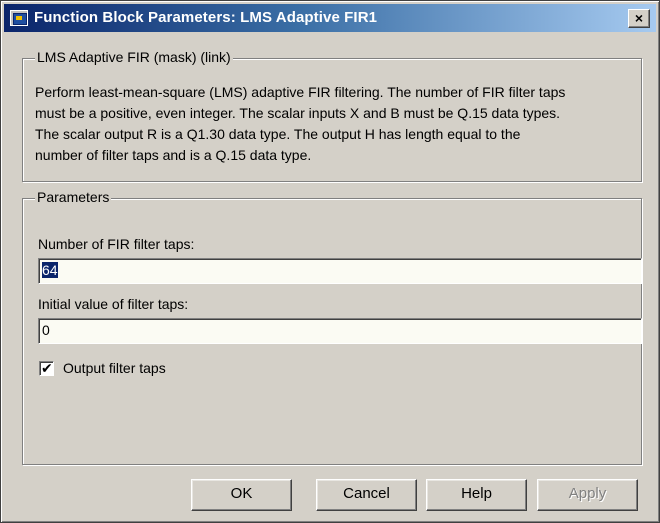 Image resolution: width=660 pixels, height=523 pixels. What do you see at coordinates (113, 304) in the screenshot?
I see `initial-value-label: Initial value of filter taps:` at bounding box center [113, 304].